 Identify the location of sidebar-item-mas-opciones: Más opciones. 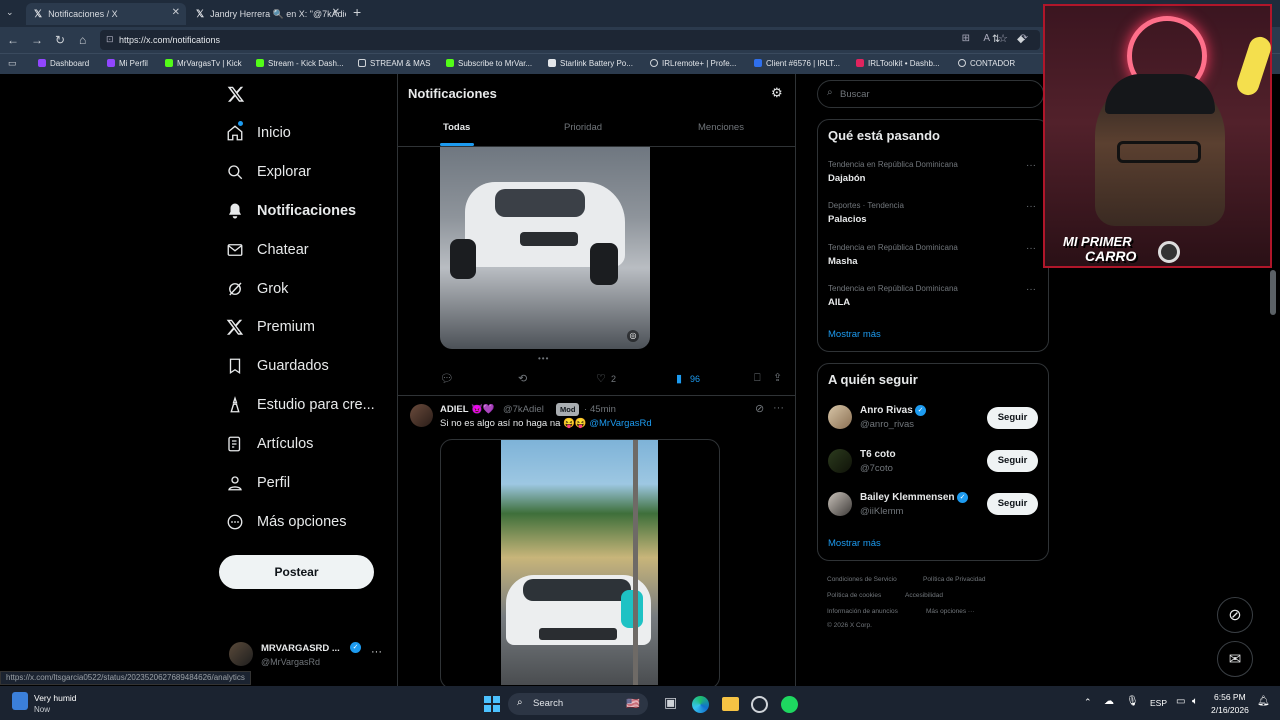
(286, 522).